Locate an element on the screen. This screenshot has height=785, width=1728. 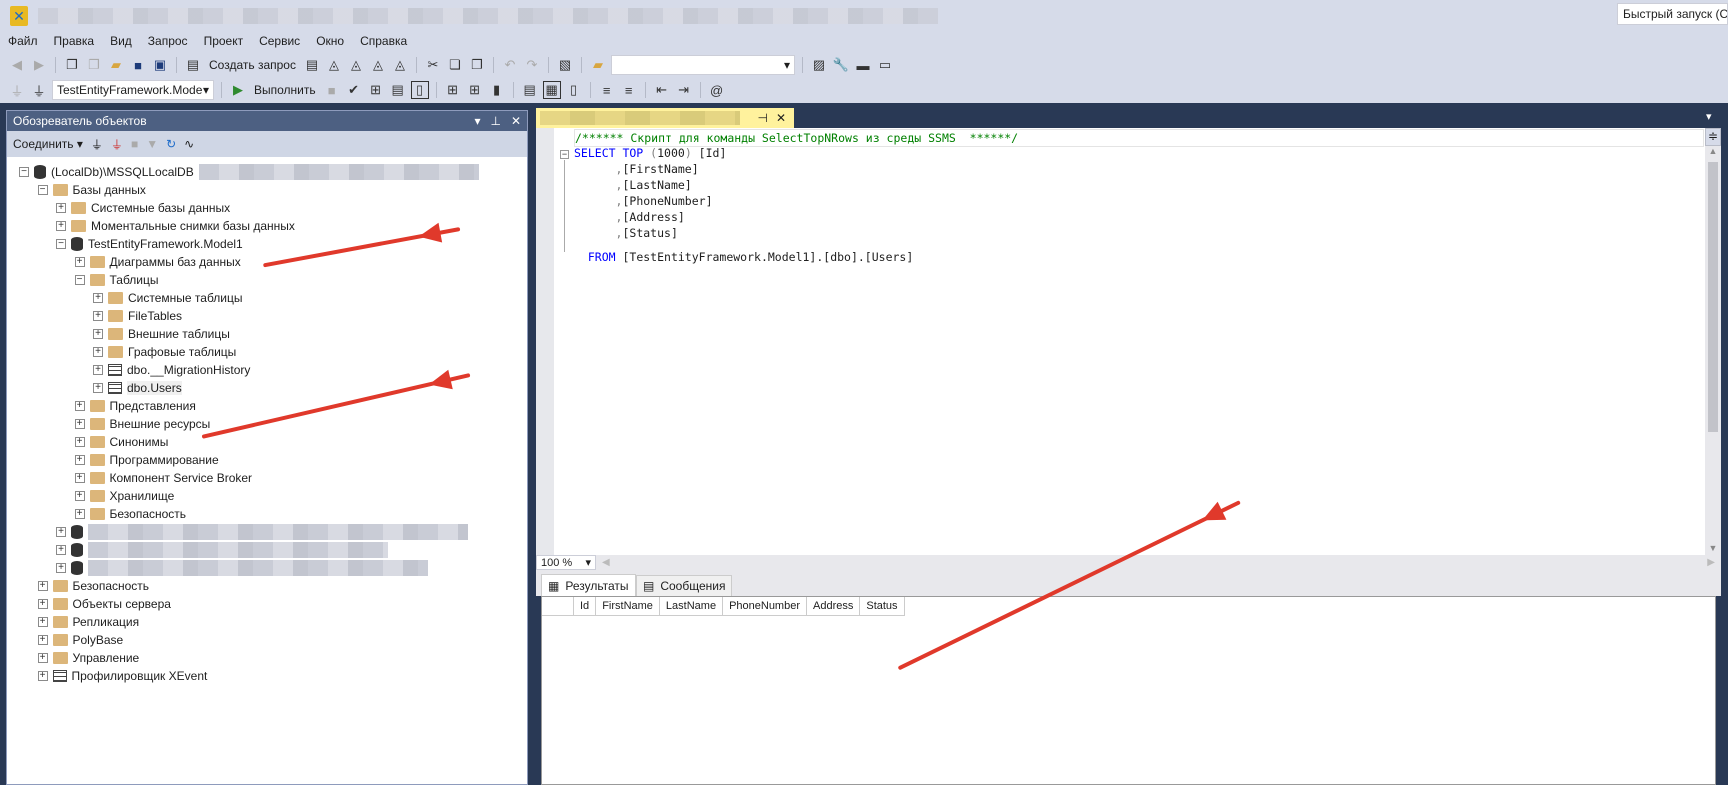
forward-icon: ▶ is located at coordinates (39, 65).